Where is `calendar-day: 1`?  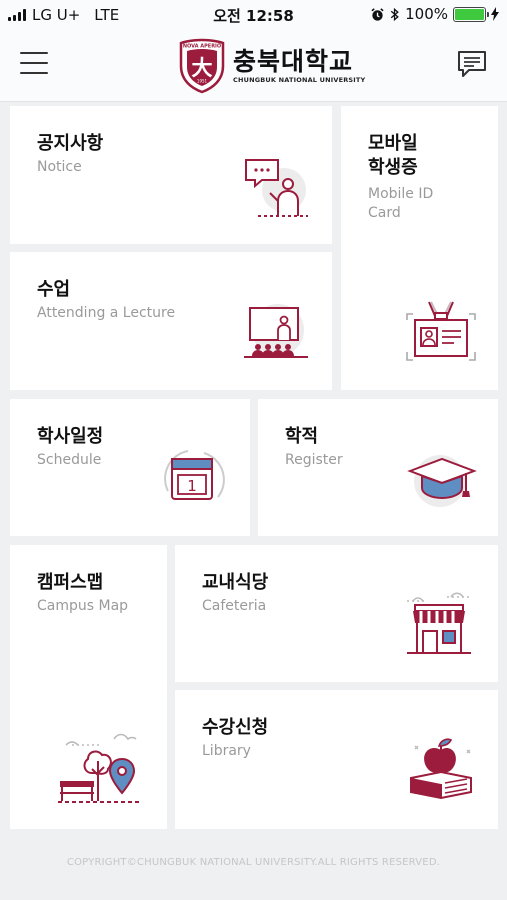
calendar-day: 1 is located at coordinates (192, 486).